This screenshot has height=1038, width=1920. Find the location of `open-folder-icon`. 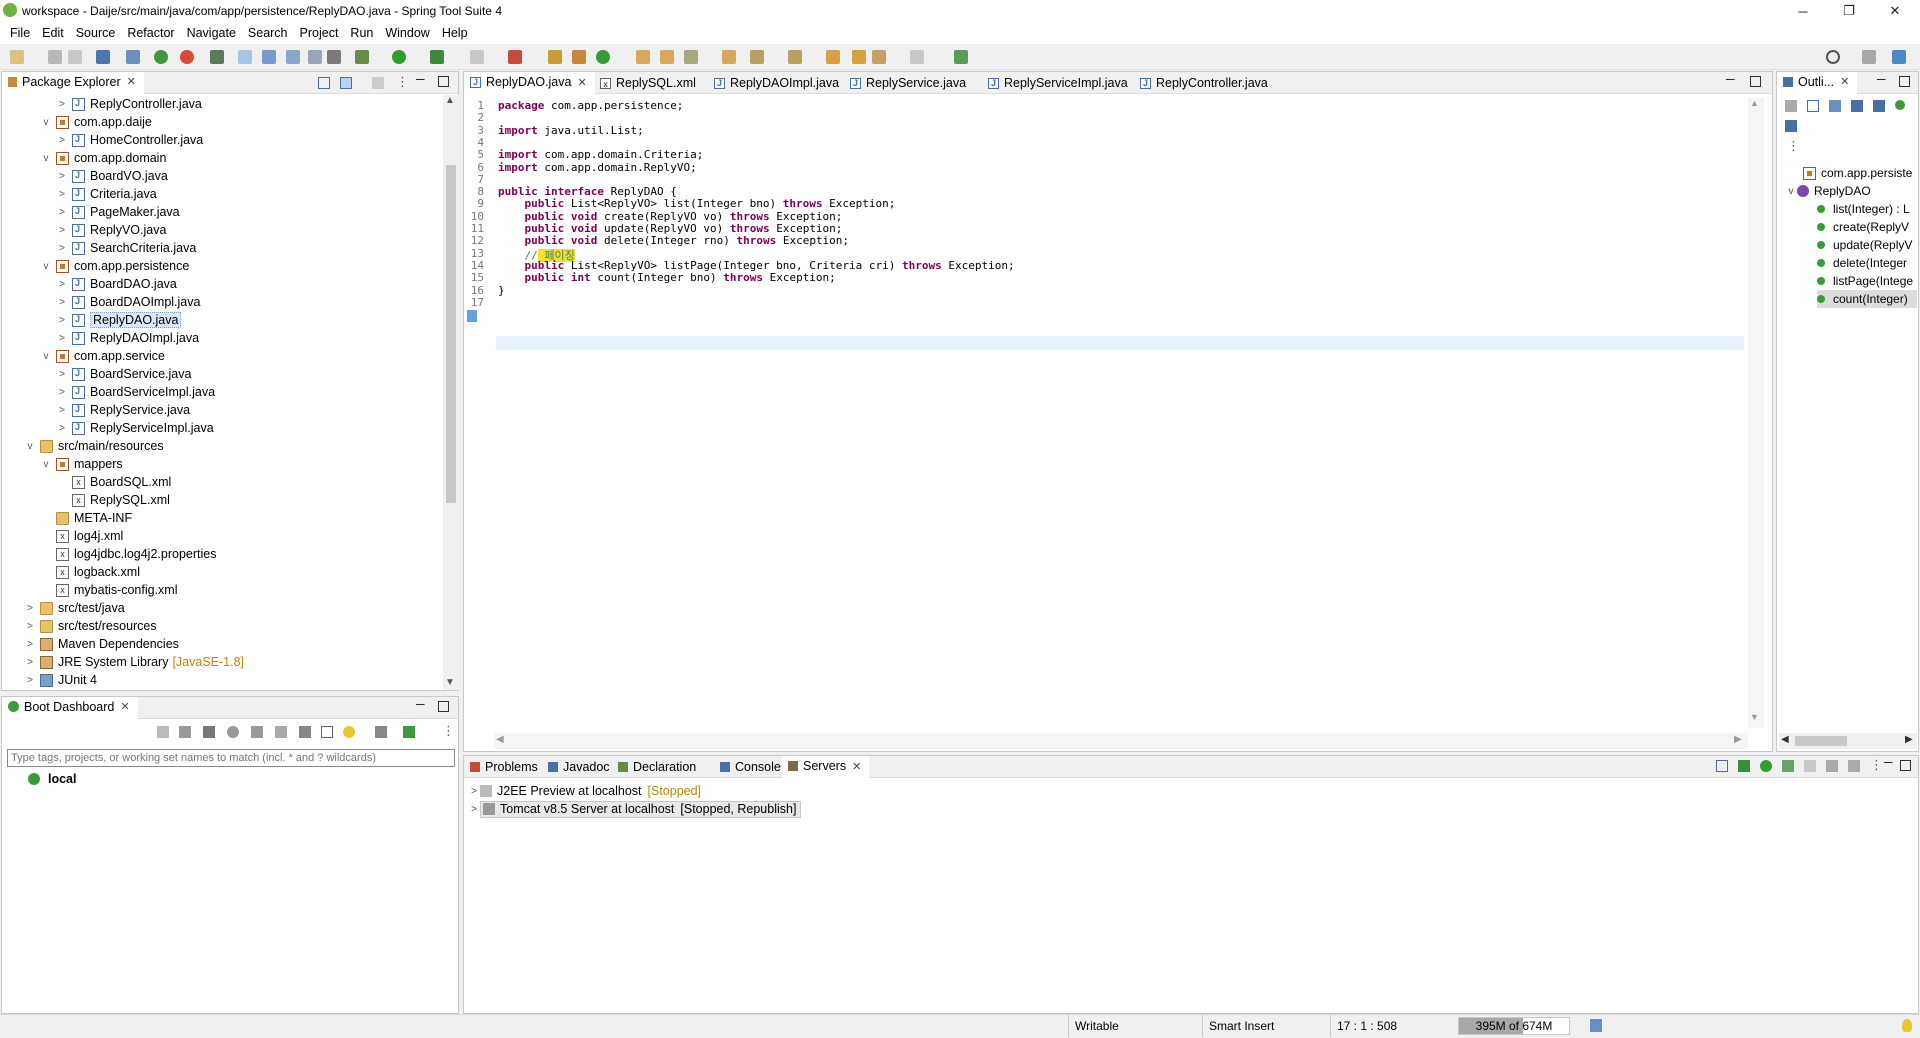

open-folder-icon is located at coordinates (667, 57).